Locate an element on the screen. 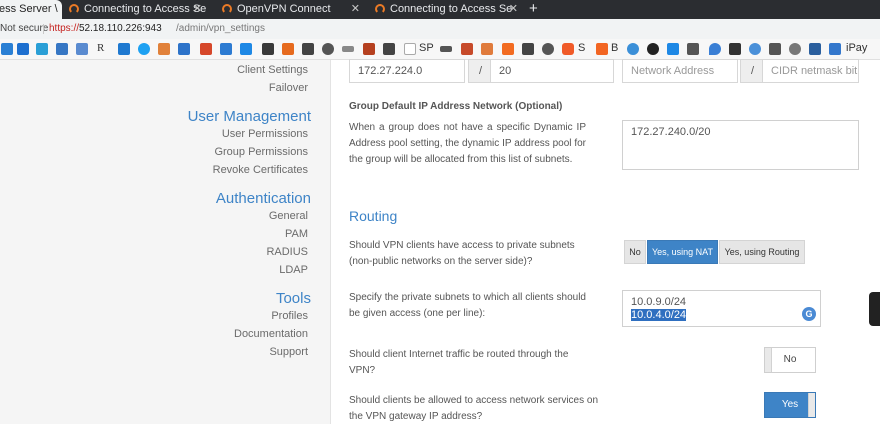 The image size is (880, 424). new-tab-button: + is located at coordinates (536, 9).